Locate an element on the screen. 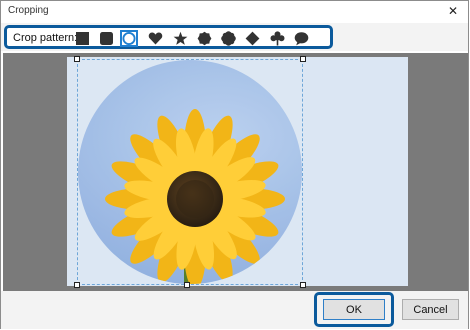  clover-icon is located at coordinates (277, 38).